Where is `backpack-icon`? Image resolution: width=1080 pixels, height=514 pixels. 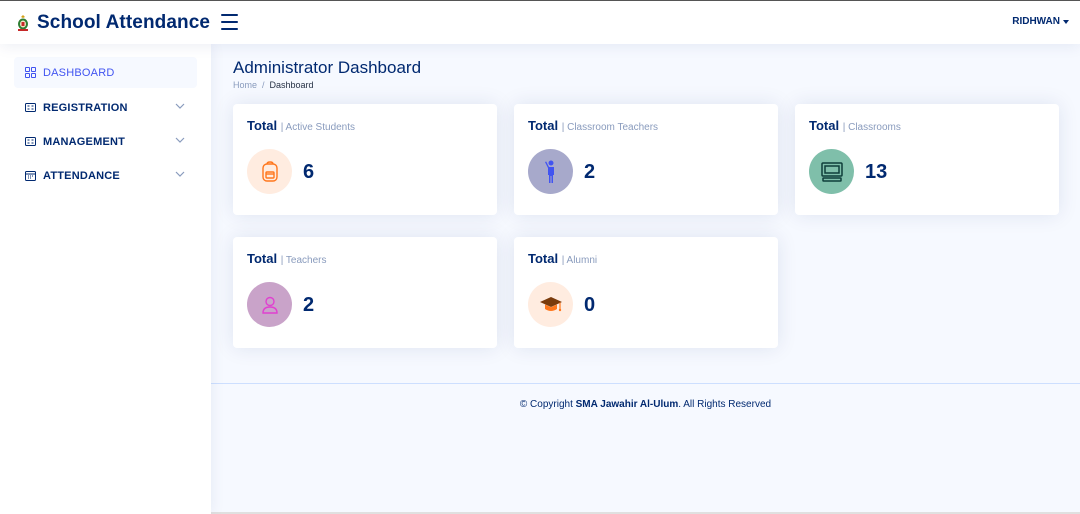 backpack-icon is located at coordinates (269, 171).